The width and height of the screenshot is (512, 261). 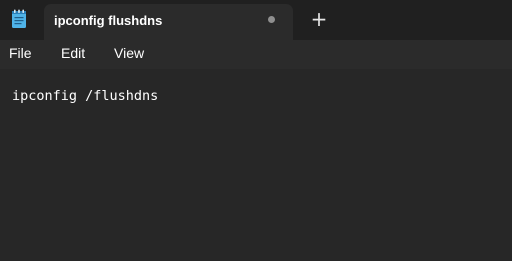 I want to click on menu-file: File, so click(x=20, y=53).